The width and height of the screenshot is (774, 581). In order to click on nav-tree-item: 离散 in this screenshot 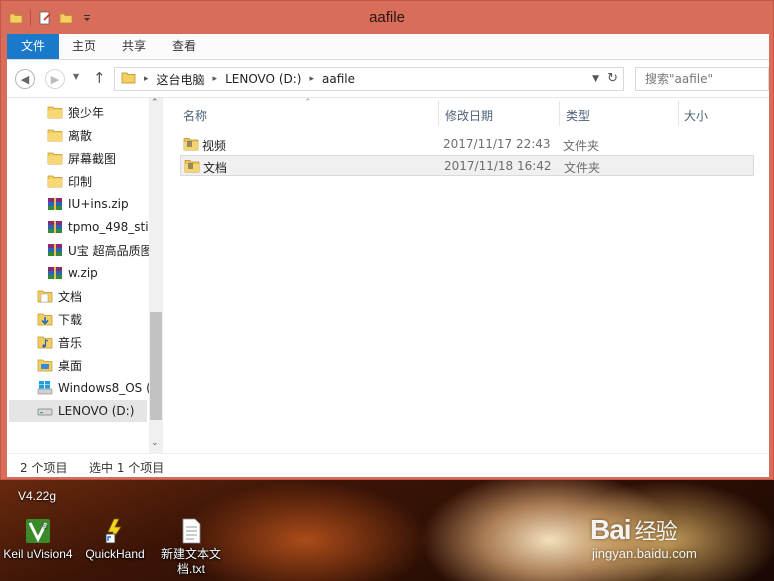, I will do `click(98, 135)`.